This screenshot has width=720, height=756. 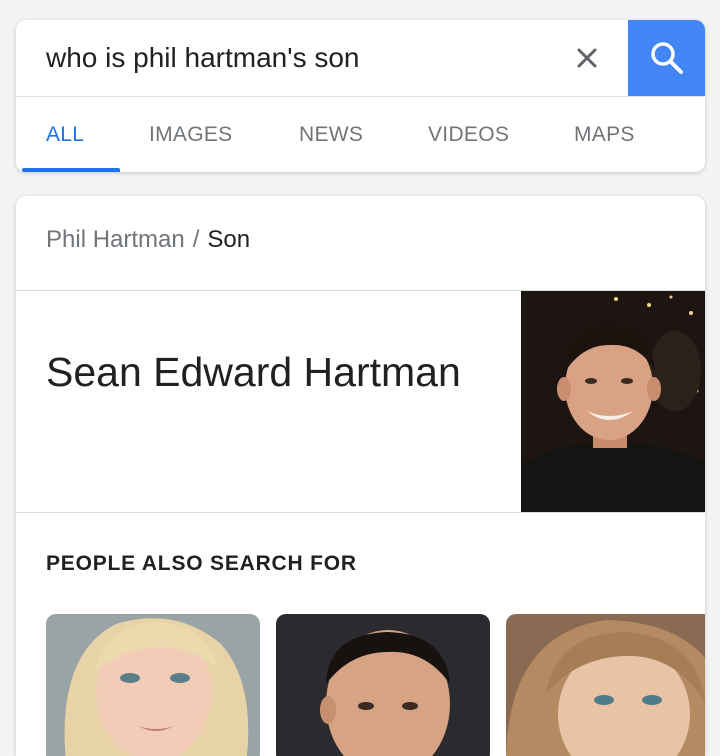 I want to click on tab-maps: MAPS, so click(x=604, y=134).